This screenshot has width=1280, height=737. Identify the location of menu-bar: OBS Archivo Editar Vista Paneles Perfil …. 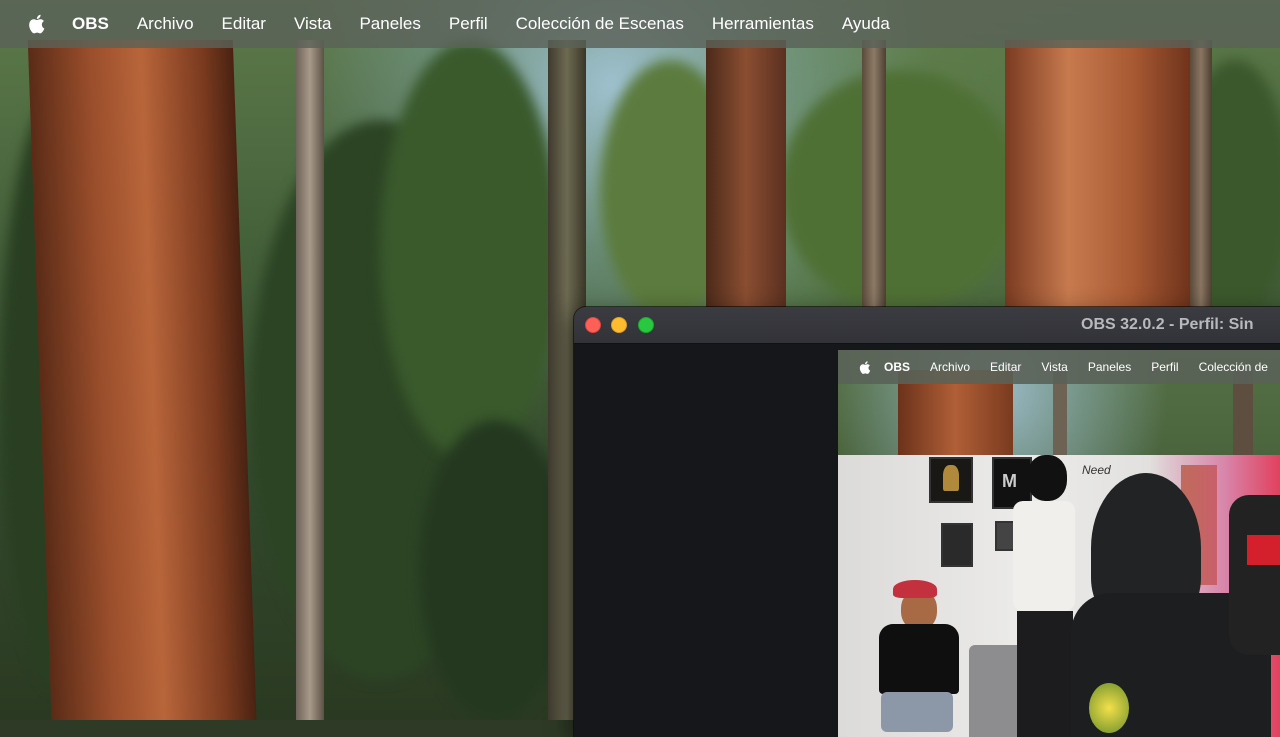
(640, 24).